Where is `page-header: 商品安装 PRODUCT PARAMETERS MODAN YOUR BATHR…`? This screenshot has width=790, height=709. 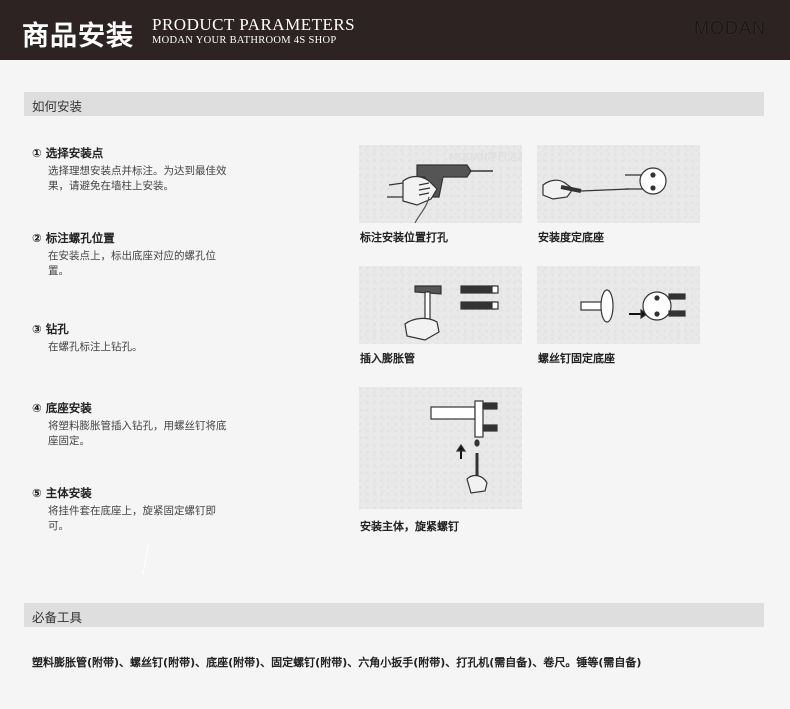 page-header: 商品安装 PRODUCT PARAMETERS MODAN YOUR BATHR… is located at coordinates (395, 30).